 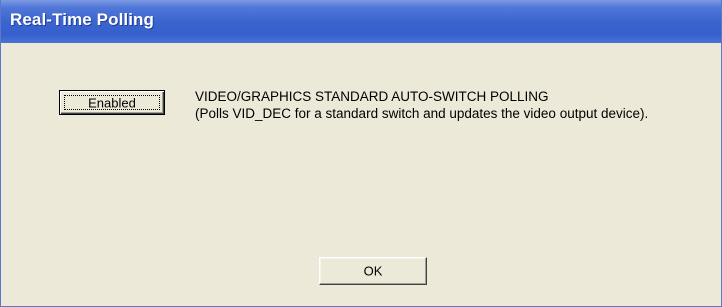 What do you see at coordinates (361, 21) in the screenshot?
I see `title-bar: Real-Time Polling` at bounding box center [361, 21].